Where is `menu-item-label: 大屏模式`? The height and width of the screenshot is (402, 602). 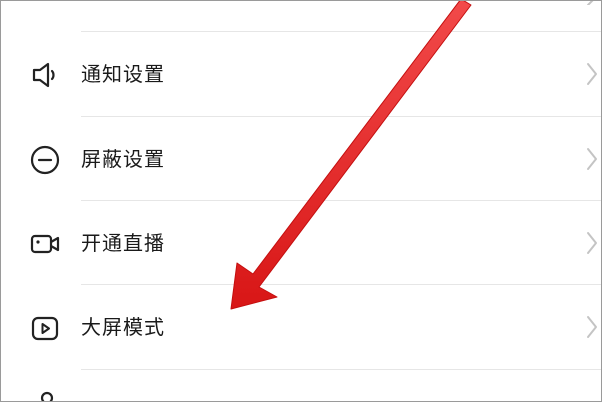 menu-item-label: 大屏模式 is located at coordinates (123, 327).